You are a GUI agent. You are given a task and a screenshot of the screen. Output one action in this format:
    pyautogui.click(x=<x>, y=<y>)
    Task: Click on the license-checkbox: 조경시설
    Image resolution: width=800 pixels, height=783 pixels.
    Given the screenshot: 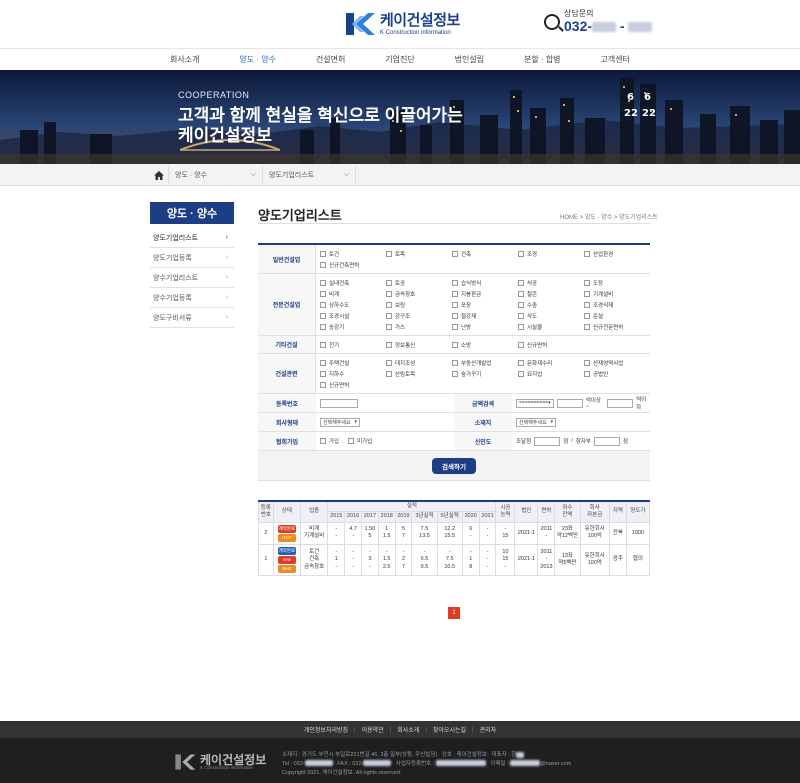 What is the action you would take?
    pyautogui.click(x=353, y=315)
    